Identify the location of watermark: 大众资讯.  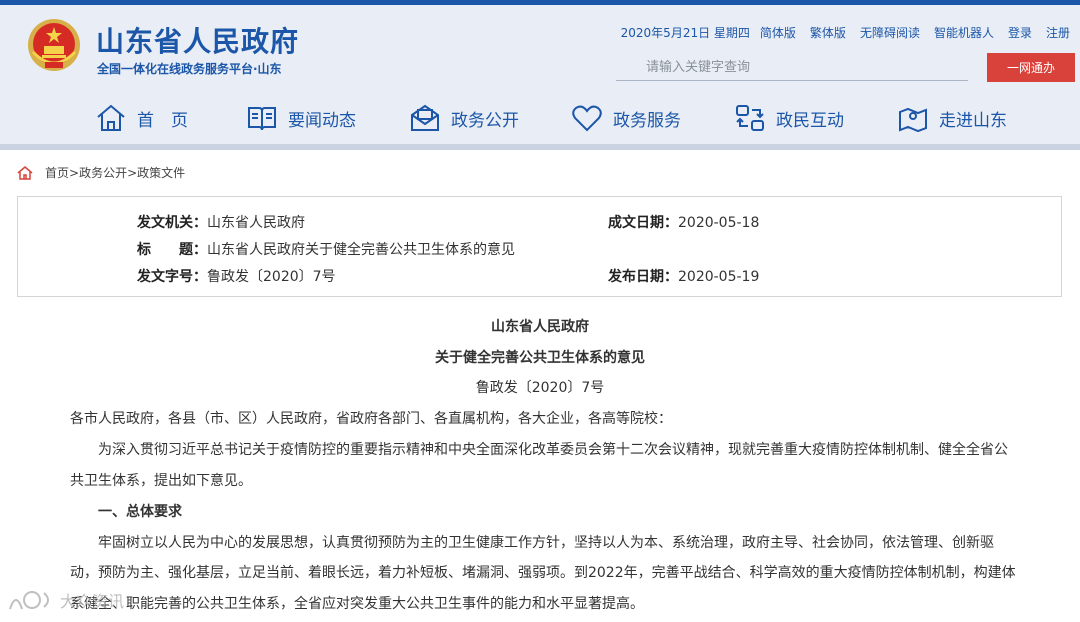
(66, 600).